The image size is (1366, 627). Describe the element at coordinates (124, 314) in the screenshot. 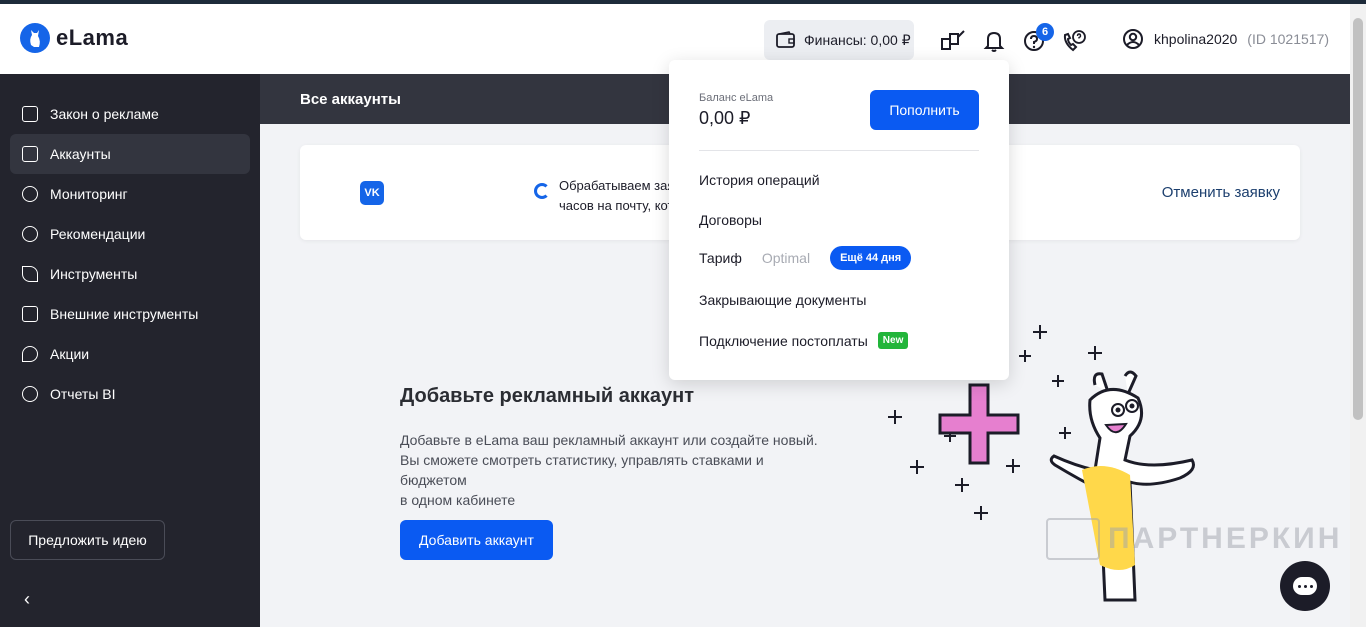

I see `sidebar-item-label: Внешние инструменты` at that location.